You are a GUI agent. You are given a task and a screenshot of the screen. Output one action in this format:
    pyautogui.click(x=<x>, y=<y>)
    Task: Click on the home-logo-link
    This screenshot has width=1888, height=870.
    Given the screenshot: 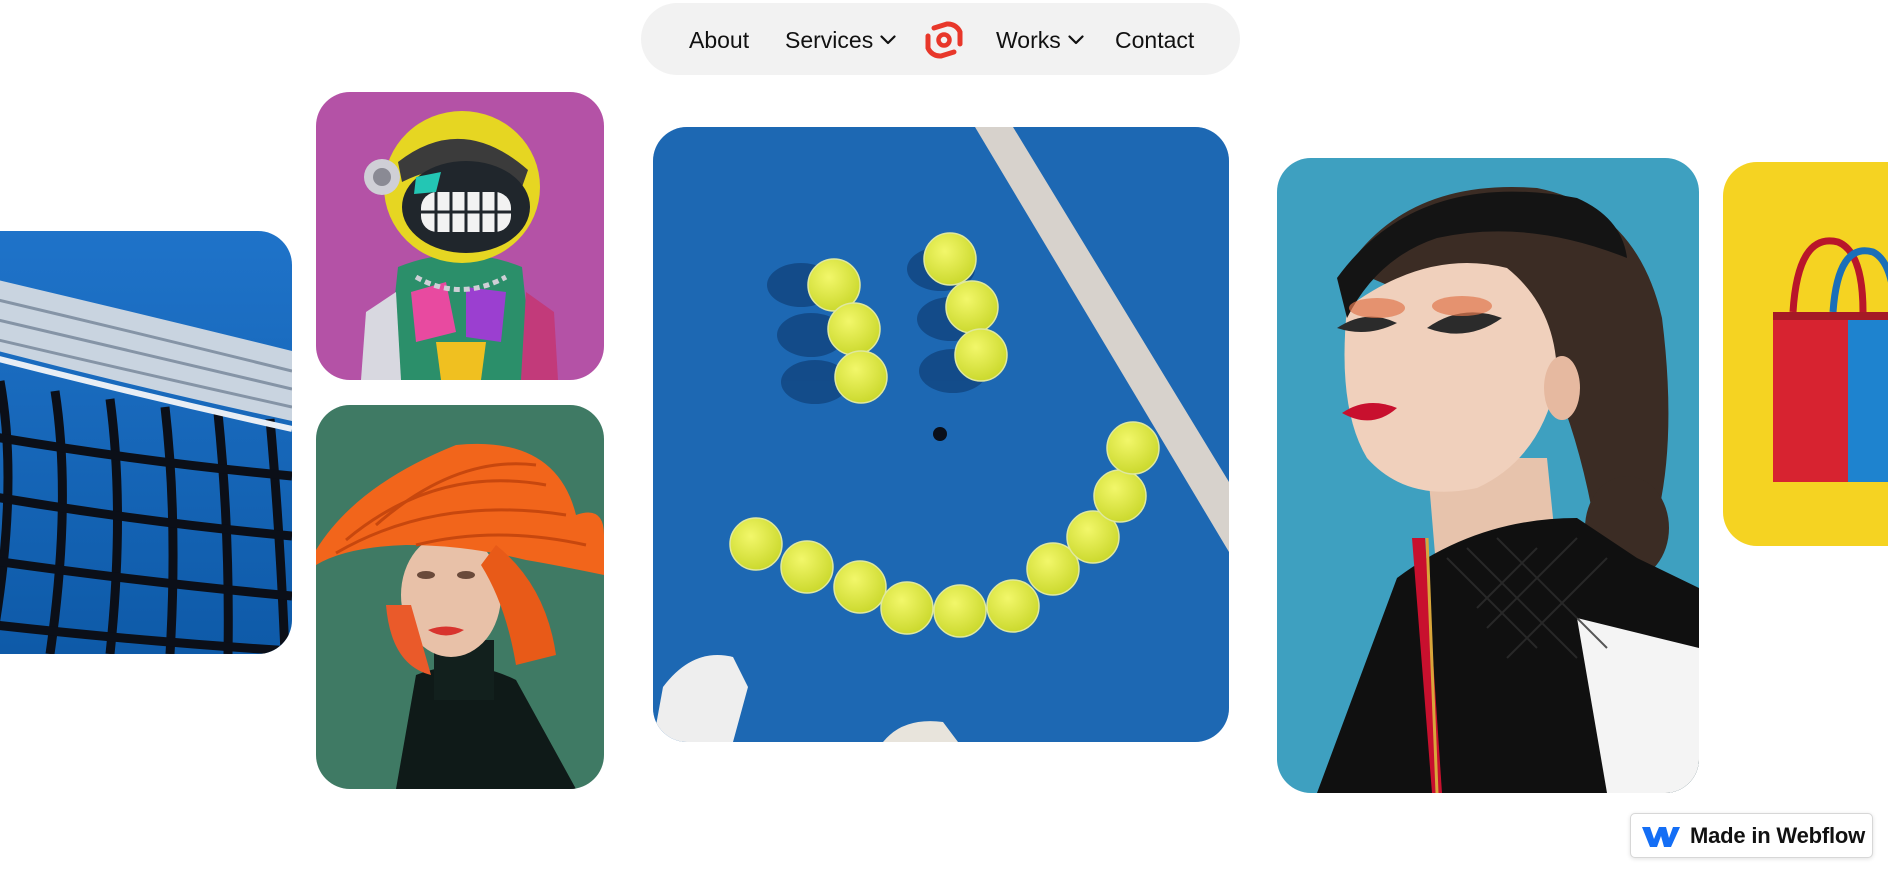 What is the action you would take?
    pyautogui.click(x=944, y=40)
    